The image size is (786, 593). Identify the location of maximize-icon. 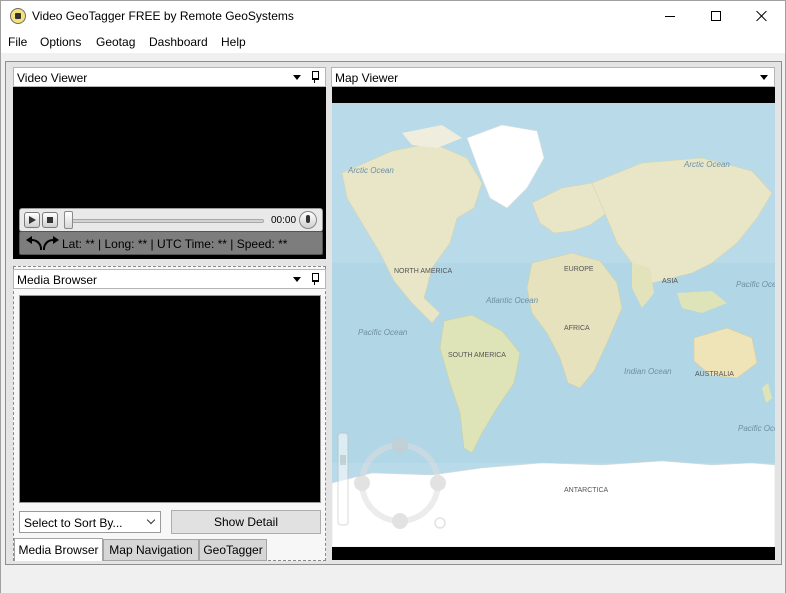
(716, 16).